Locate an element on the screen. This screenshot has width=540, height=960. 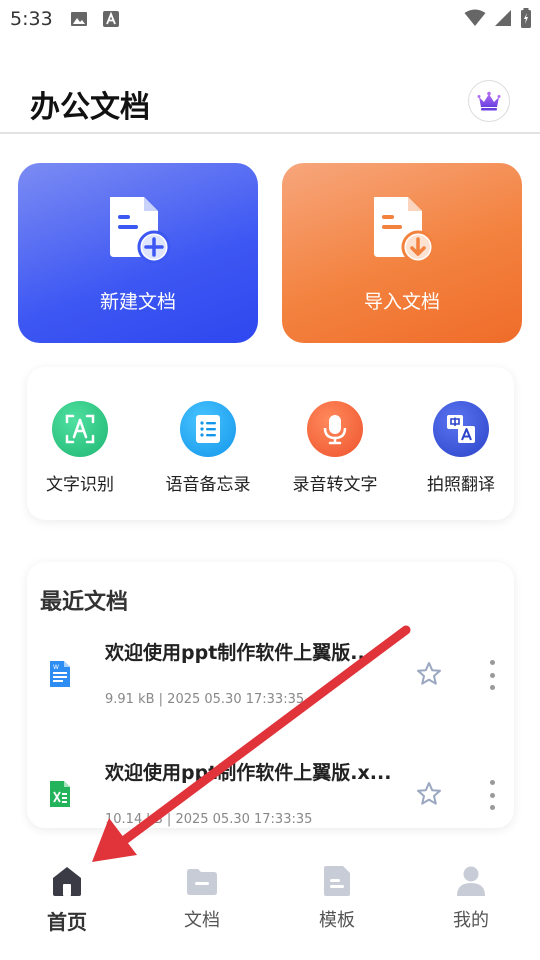
tools-panel: 文字识别 语音备忘录 录音转文字 拍照翻译 is located at coordinates (270, 443).